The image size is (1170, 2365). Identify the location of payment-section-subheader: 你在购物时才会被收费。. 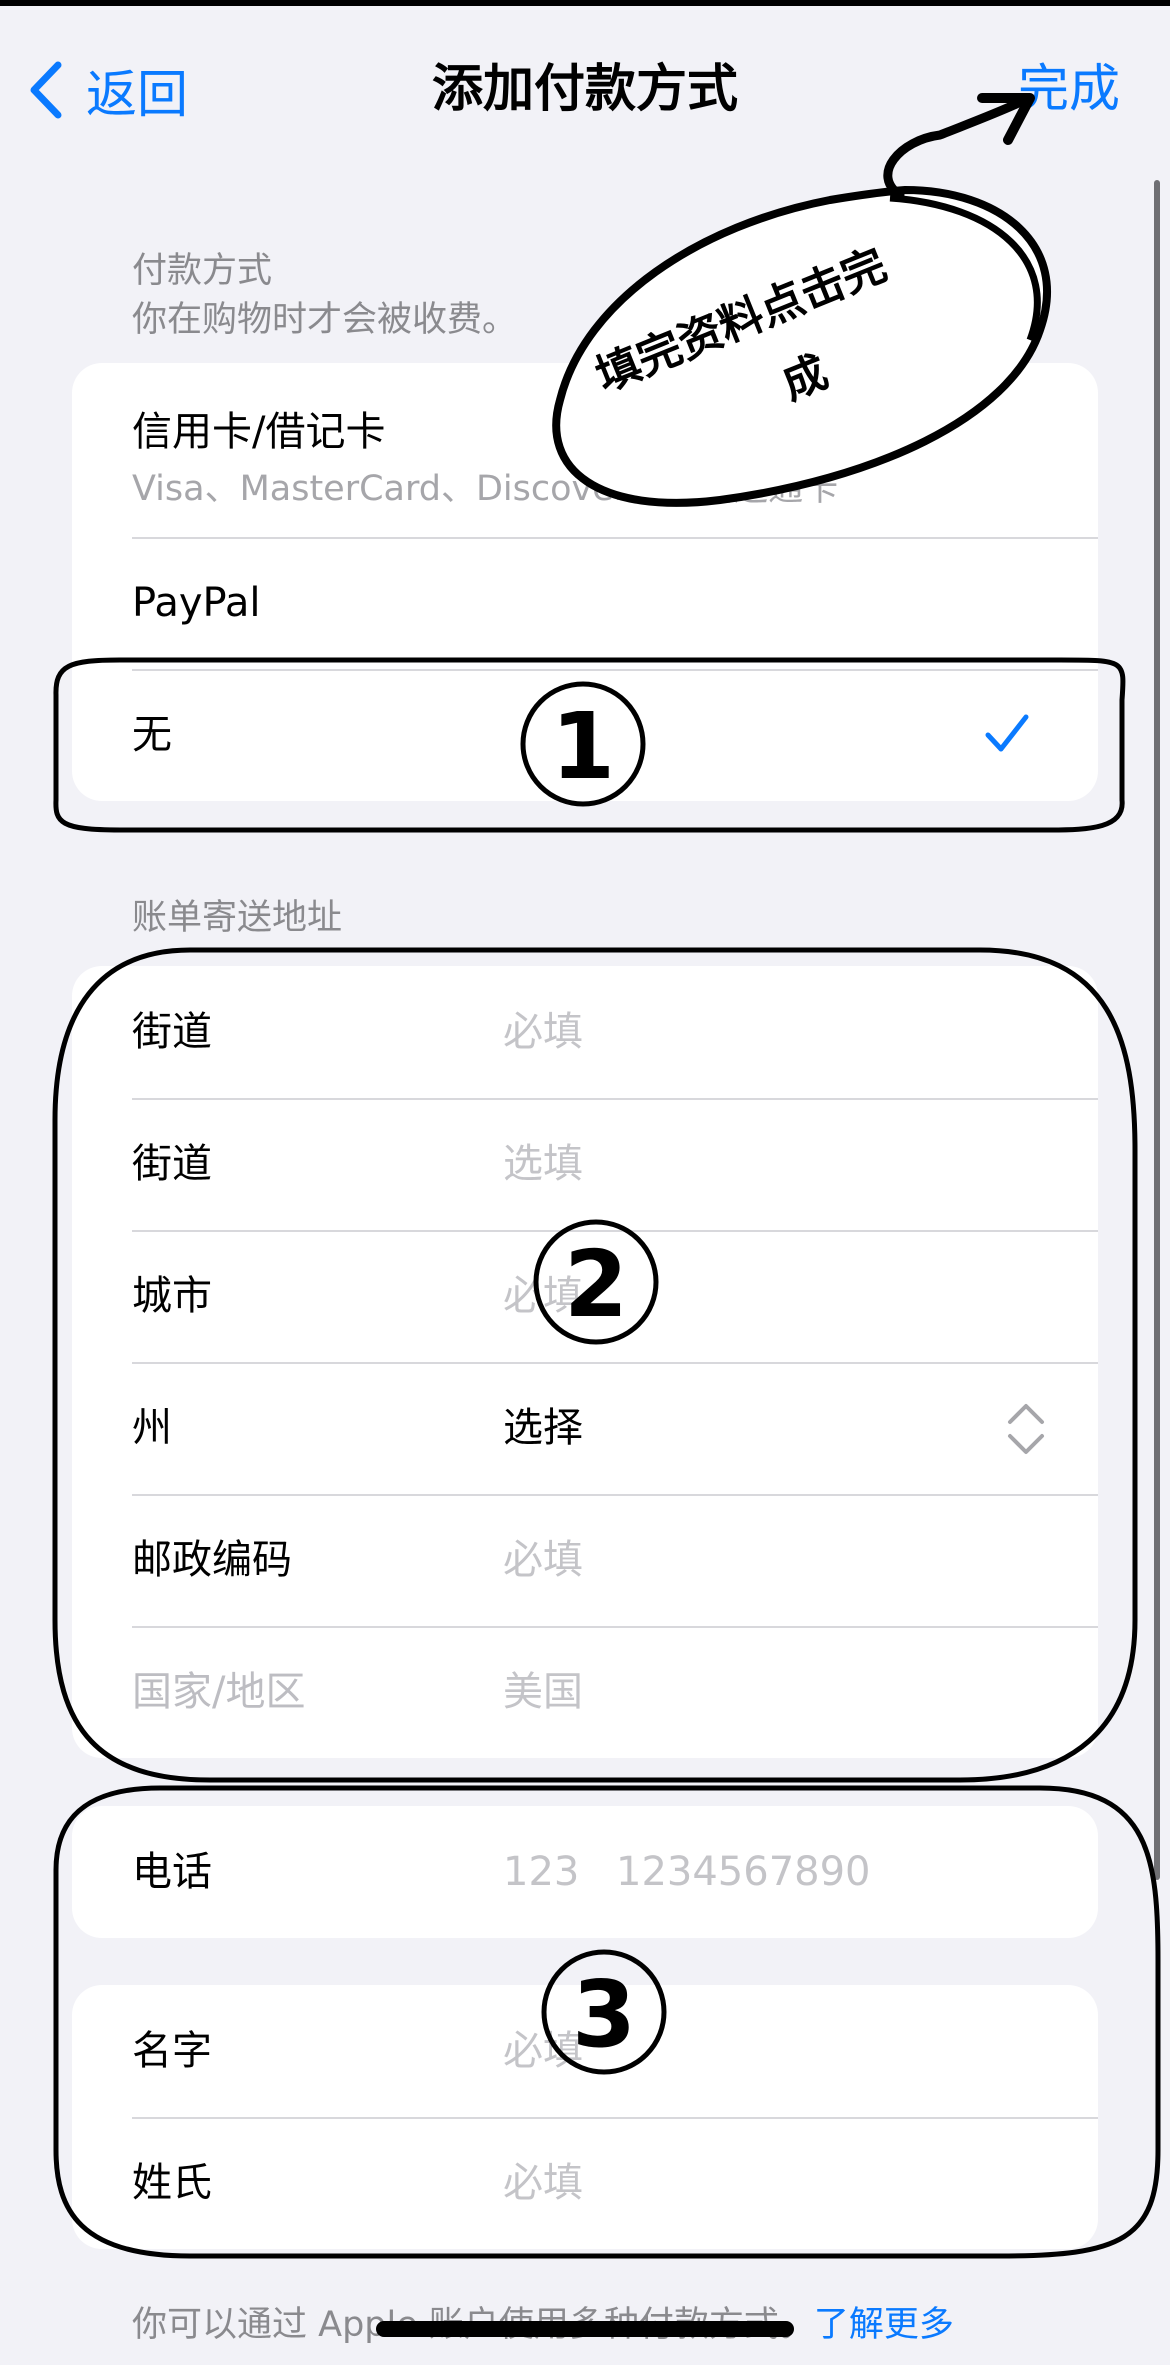
(325, 320).